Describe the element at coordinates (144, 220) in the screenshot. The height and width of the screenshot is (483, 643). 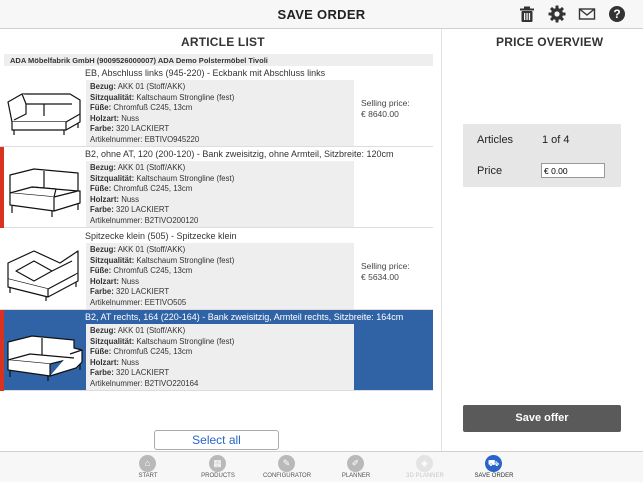
I see `property-artikelnummer: Artikelnummer: B2TIVO200120` at that location.